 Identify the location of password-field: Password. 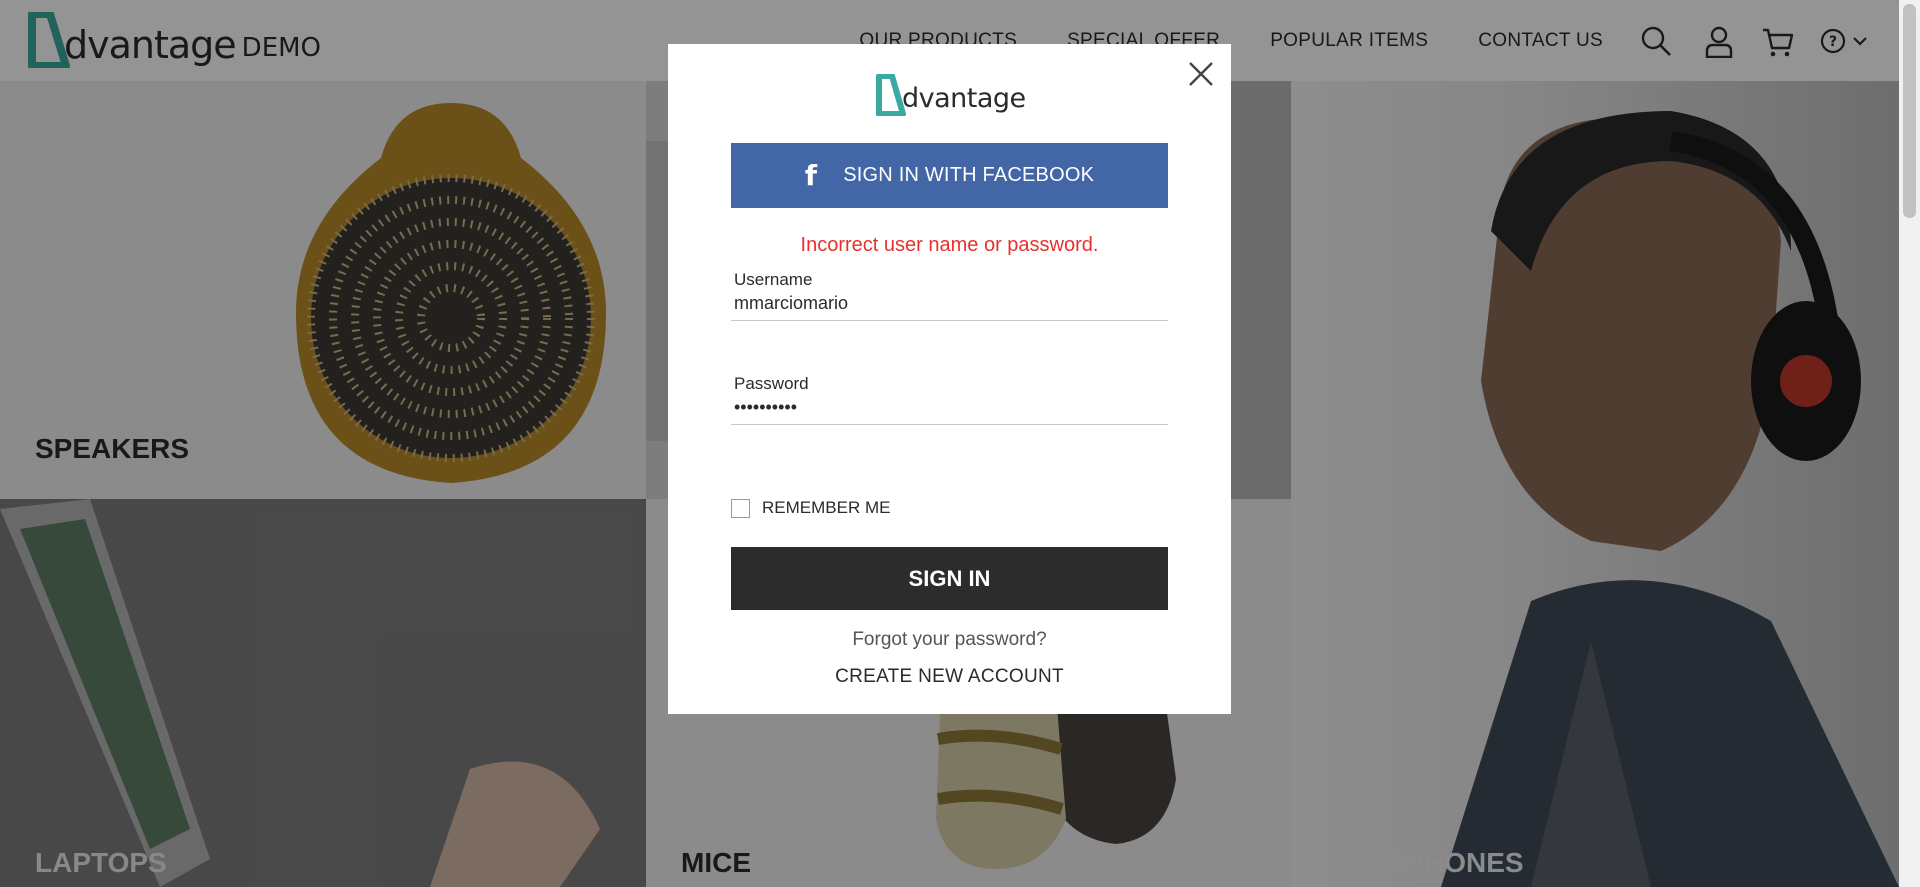
(949, 399).